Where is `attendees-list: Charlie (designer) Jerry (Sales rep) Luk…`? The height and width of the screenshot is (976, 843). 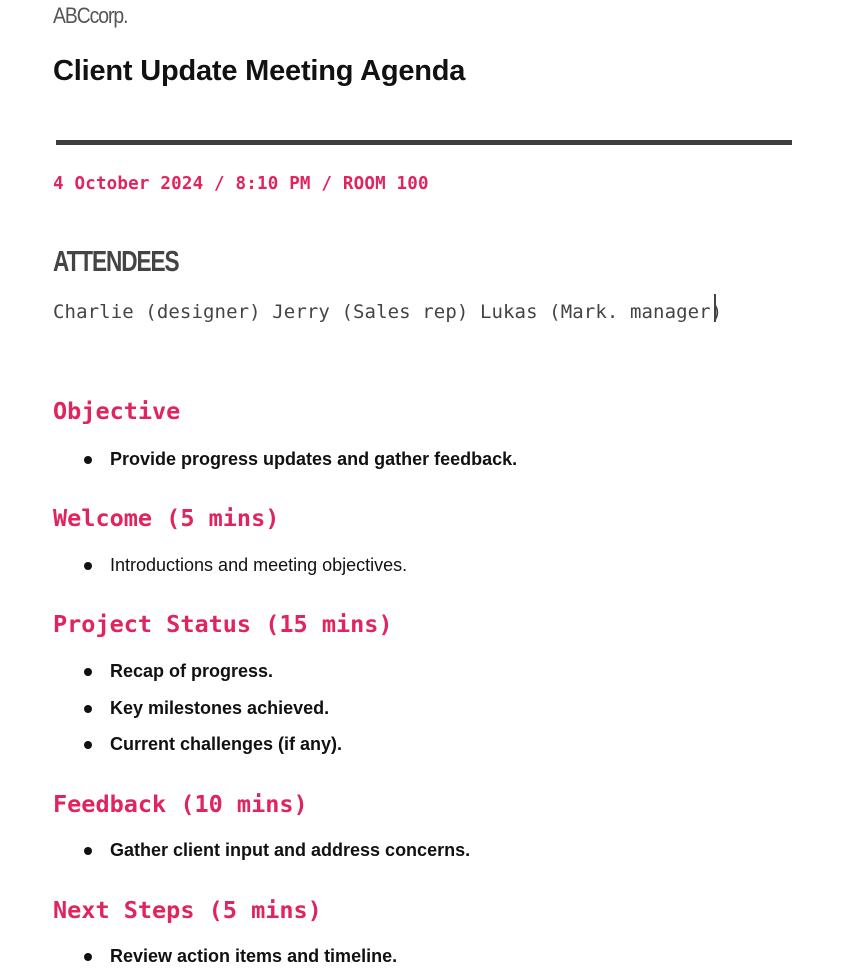
attendees-list: Charlie (designer) Jerry (Sales rep) Luk… is located at coordinates (403, 312).